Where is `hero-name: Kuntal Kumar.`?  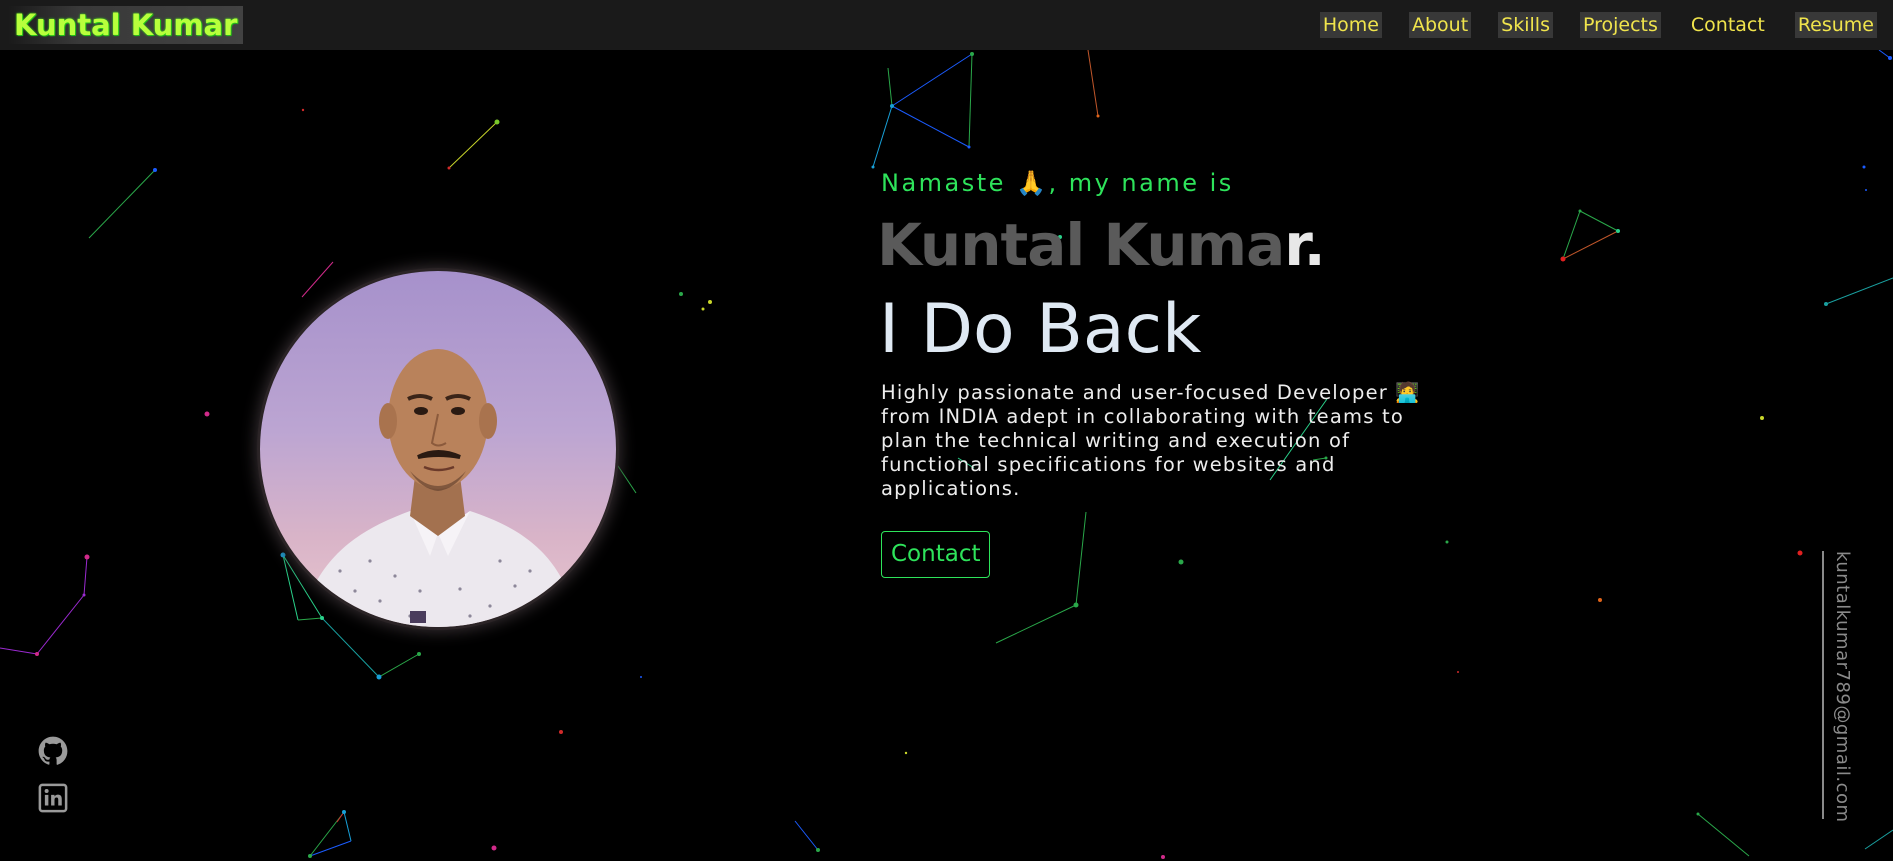 hero-name: Kuntal Kumar. is located at coordinates (1159, 245).